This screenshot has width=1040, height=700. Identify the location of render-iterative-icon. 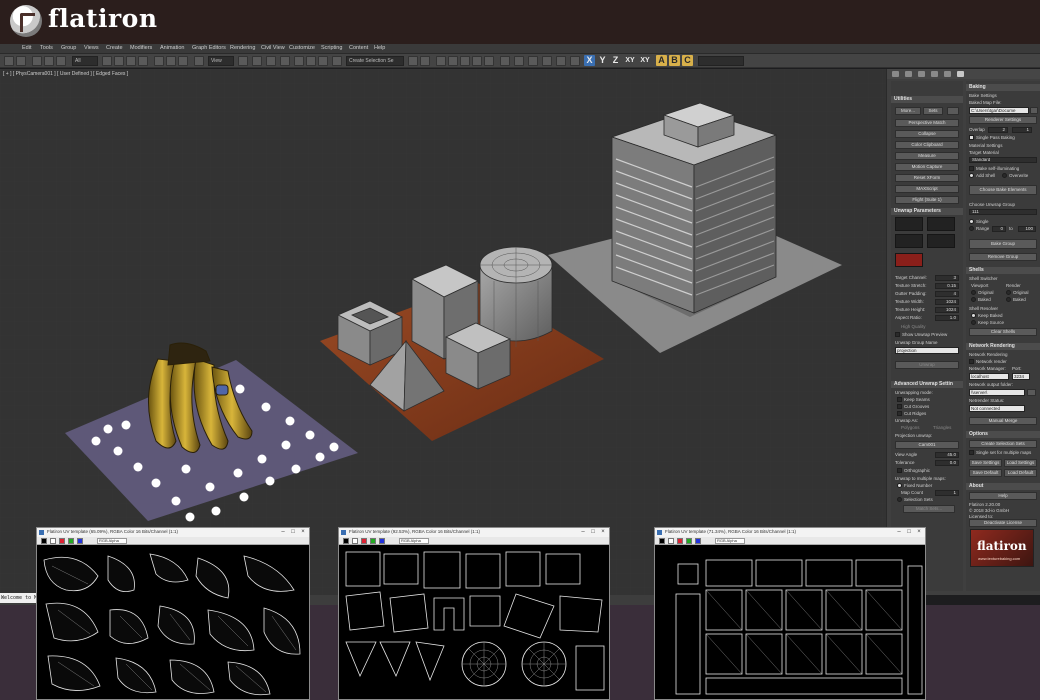
(561, 61).